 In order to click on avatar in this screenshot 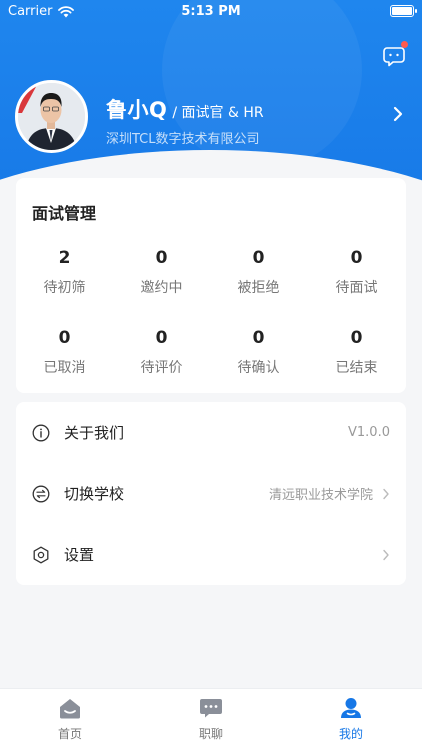, I will do `click(51, 116)`.